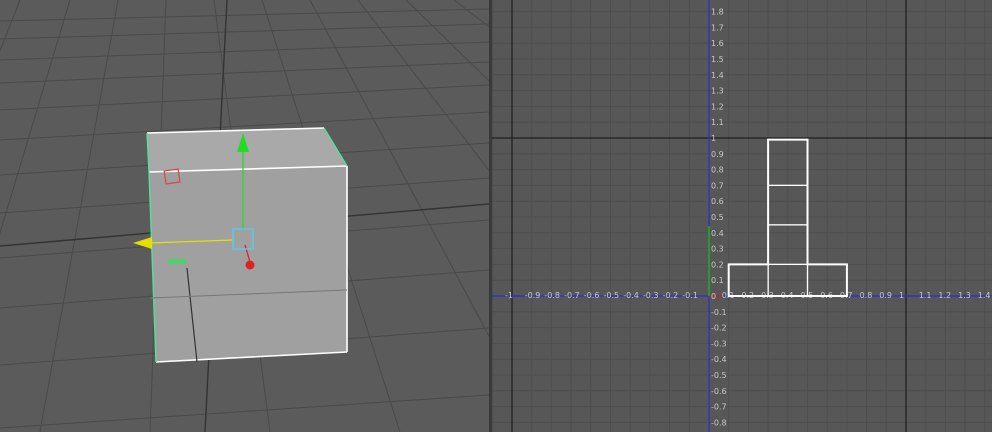 The image size is (992, 432). Describe the element at coordinates (572, 295) in the screenshot. I see `u-tick-label: -0.7` at that location.